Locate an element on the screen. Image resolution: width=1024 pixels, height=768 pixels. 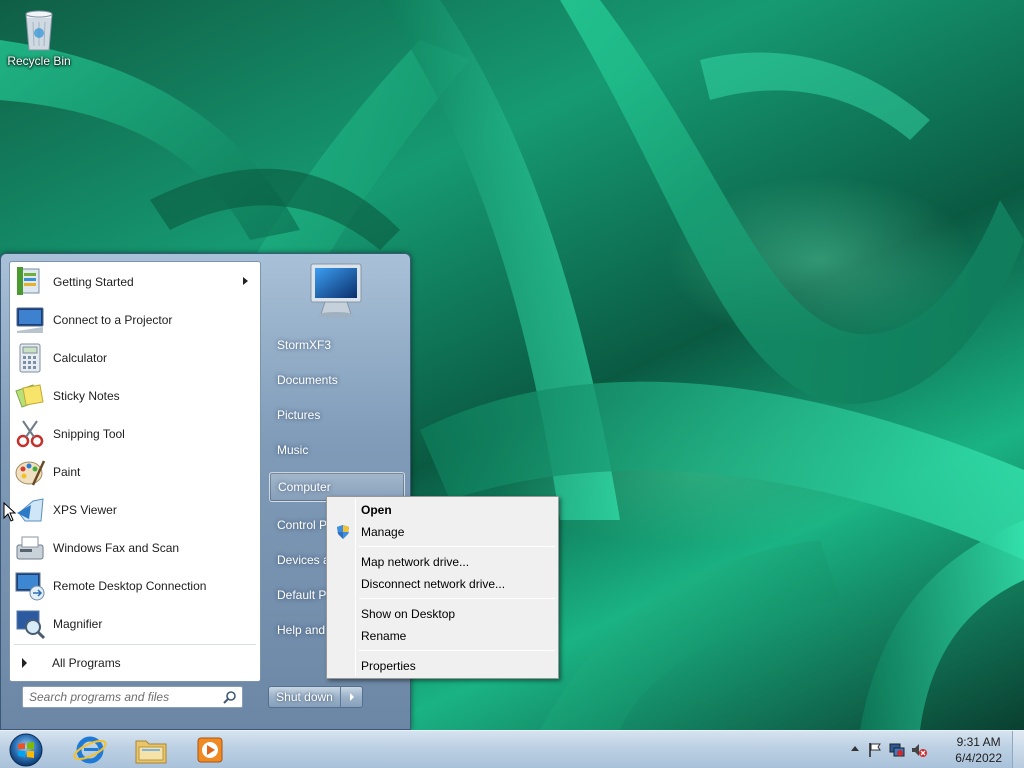
system-clock: 9:31 AM 6/4/2022 is located at coordinates (978, 750).